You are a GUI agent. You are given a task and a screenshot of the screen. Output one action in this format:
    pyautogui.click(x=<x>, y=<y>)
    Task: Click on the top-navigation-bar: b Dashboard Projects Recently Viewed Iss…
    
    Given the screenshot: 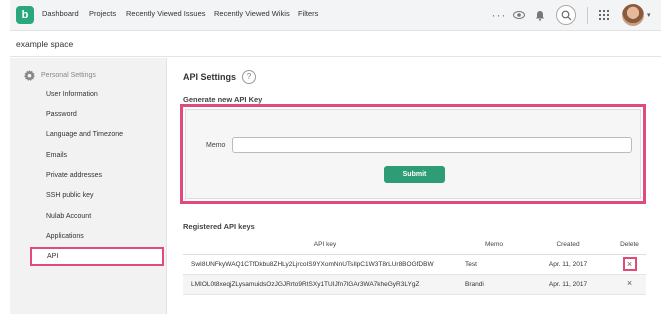 What is the action you would take?
    pyautogui.click(x=335, y=15)
    